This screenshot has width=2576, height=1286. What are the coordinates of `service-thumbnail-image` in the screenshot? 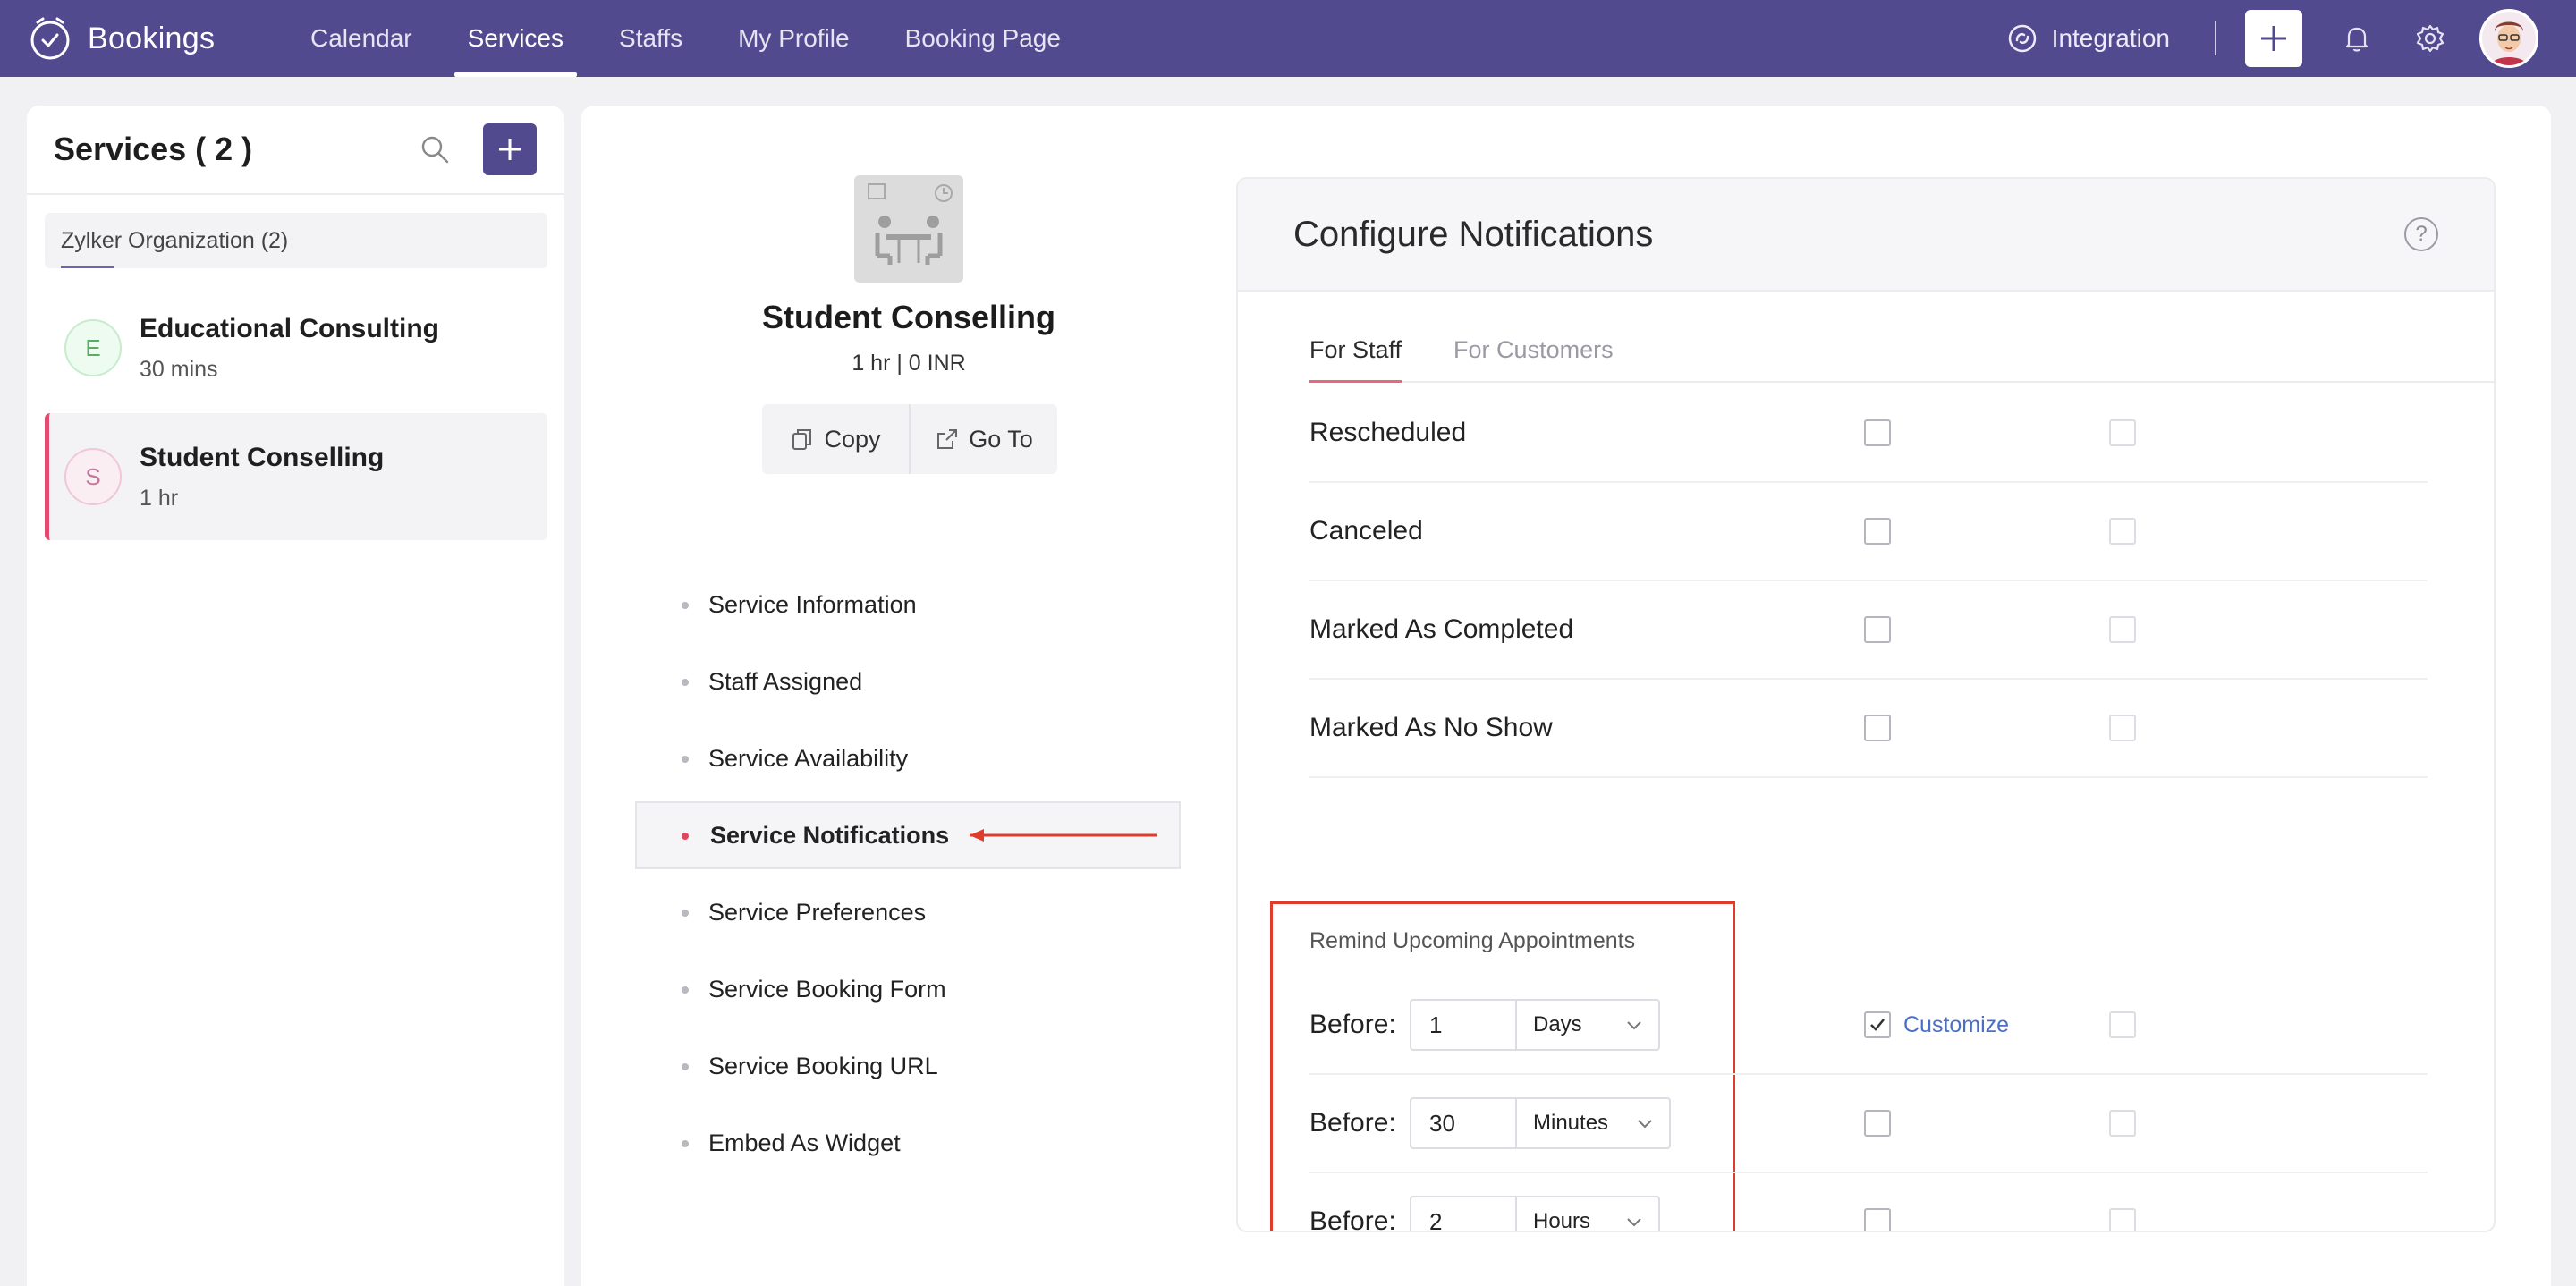 It's located at (908, 229).